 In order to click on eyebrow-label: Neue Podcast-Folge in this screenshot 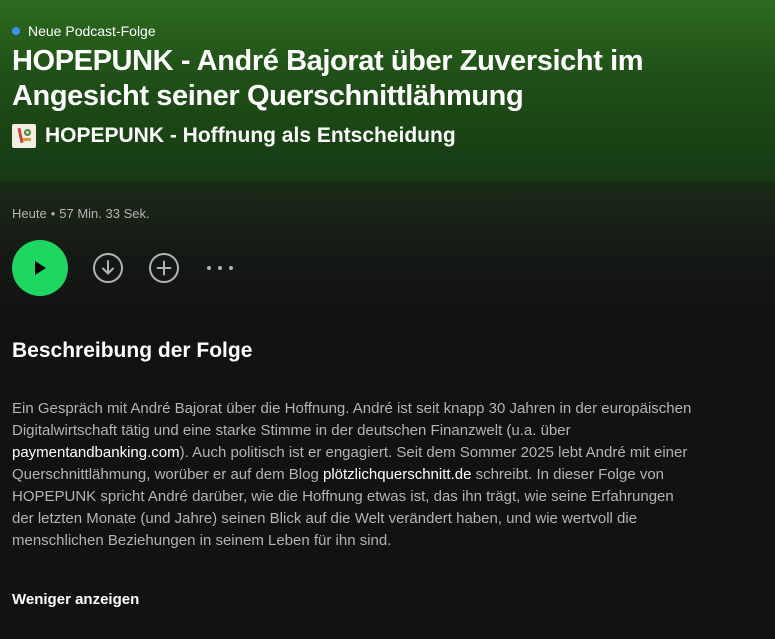, I will do `click(92, 31)`.